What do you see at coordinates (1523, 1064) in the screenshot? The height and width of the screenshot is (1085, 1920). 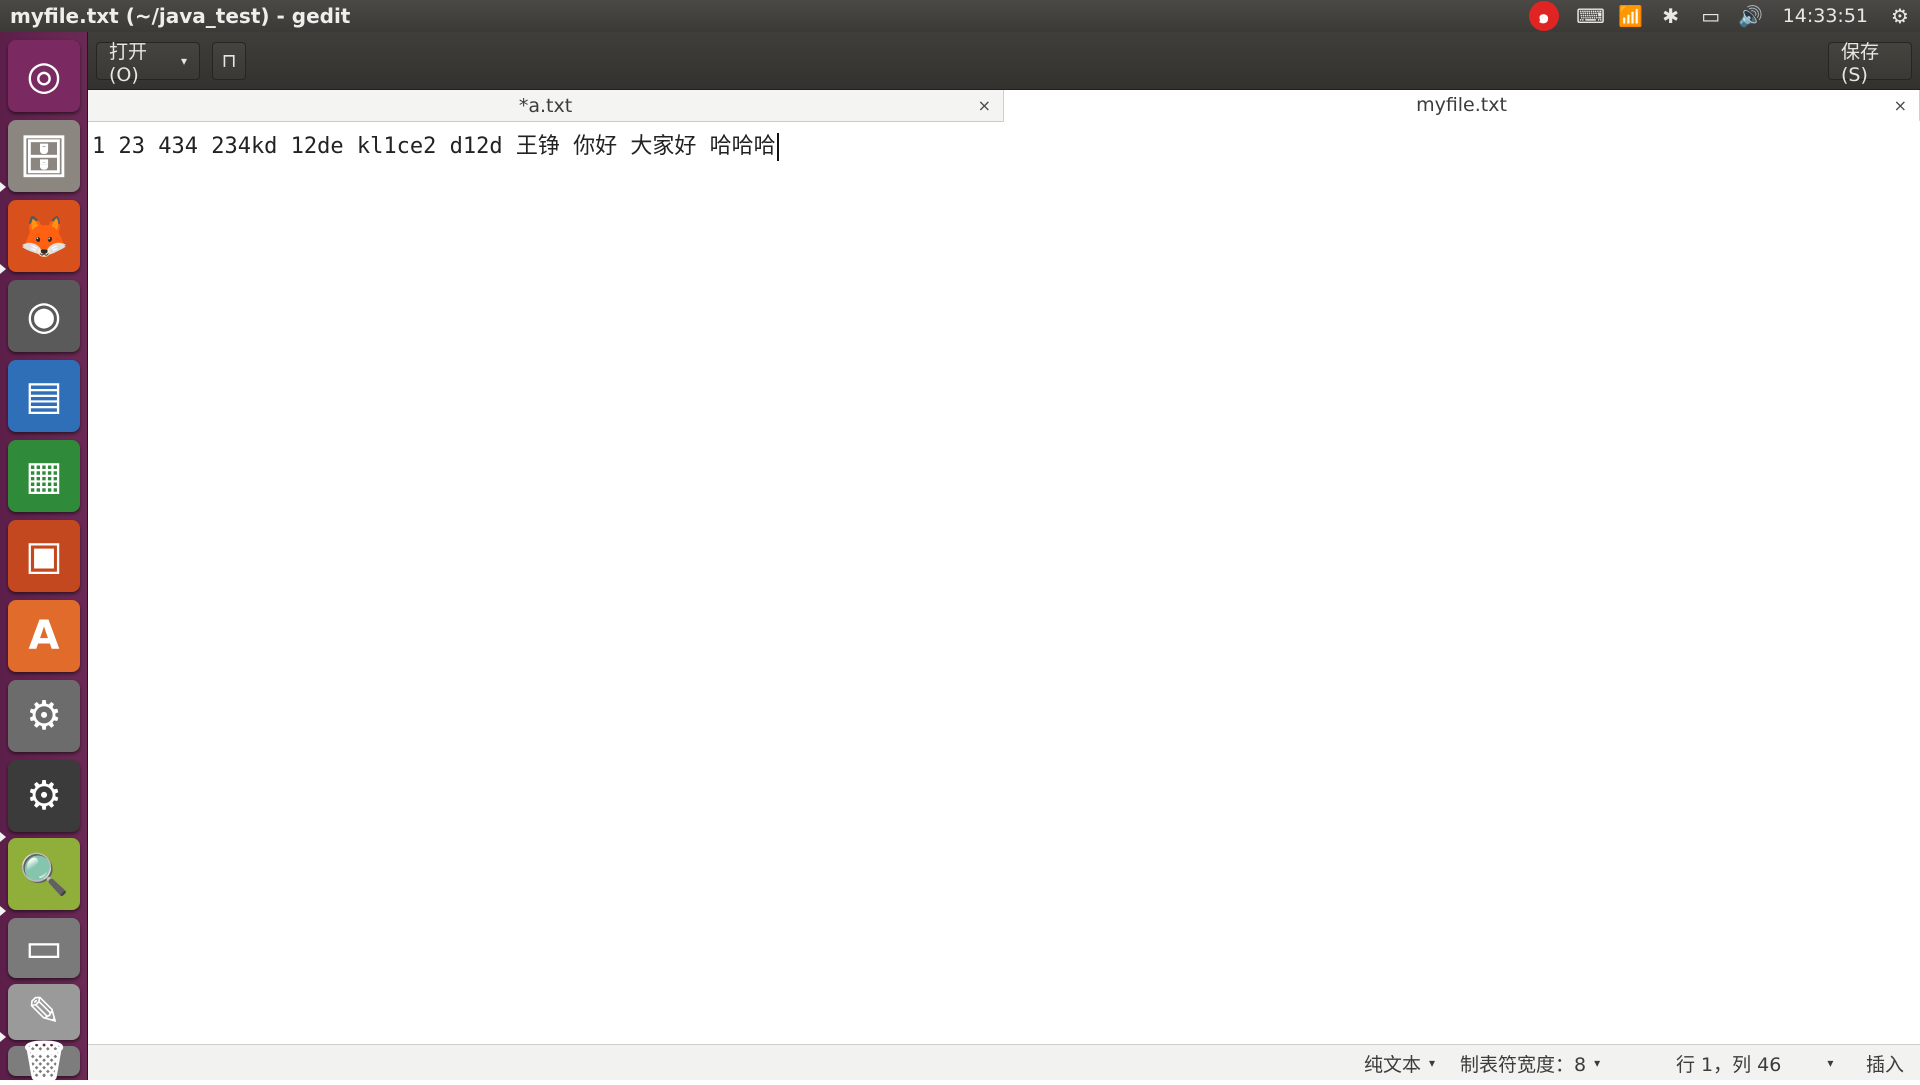 I see `tab-width-label: 制表符宽度：8` at bounding box center [1523, 1064].